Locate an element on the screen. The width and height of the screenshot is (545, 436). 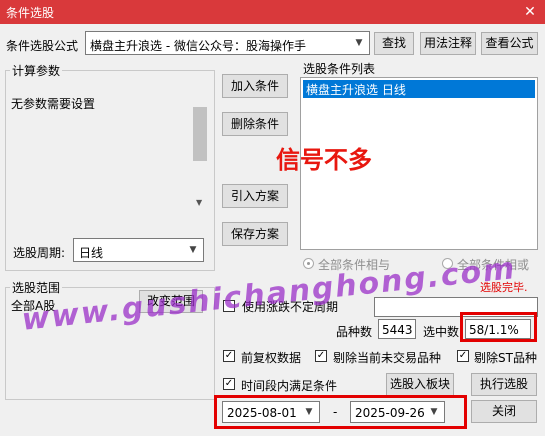
find-button: 查找 is located at coordinates (394, 43).